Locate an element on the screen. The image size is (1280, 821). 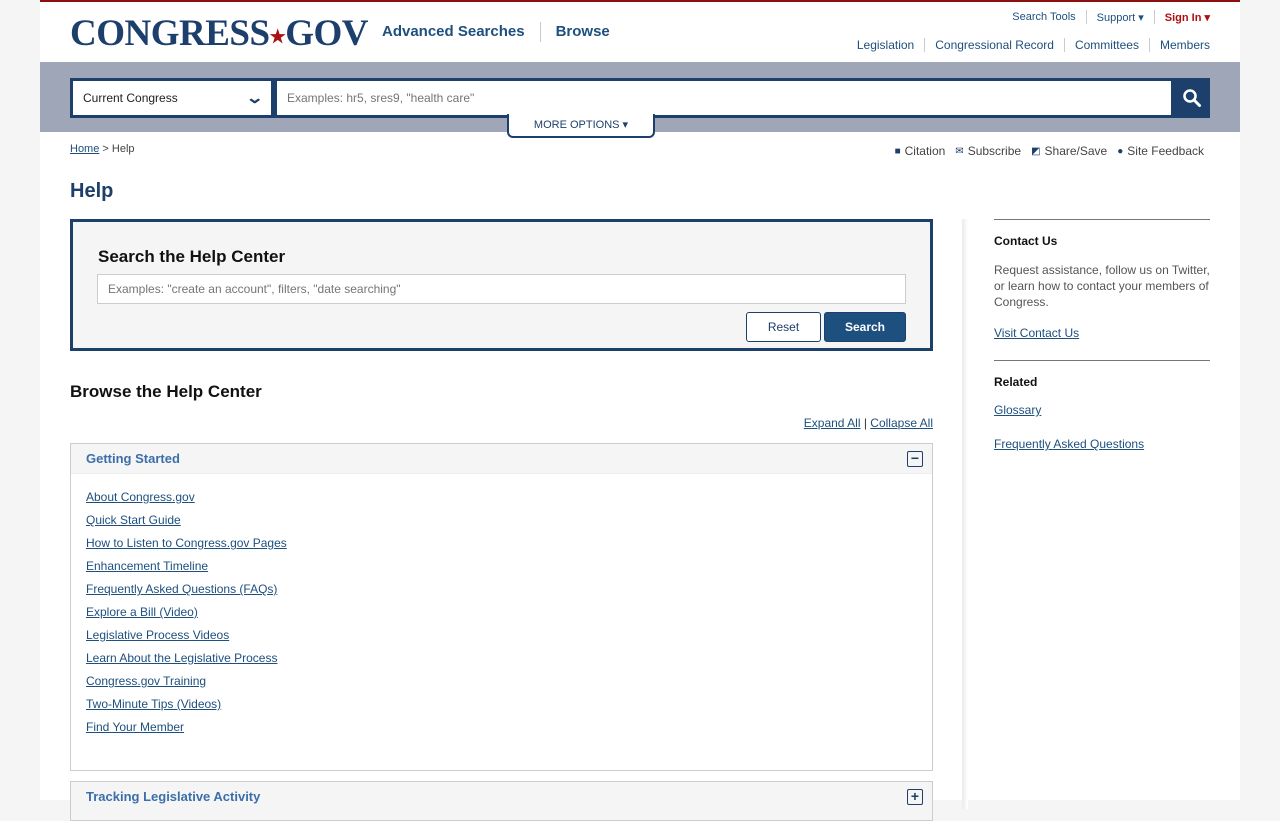
share-icon: ◩ is located at coordinates (1036, 151).